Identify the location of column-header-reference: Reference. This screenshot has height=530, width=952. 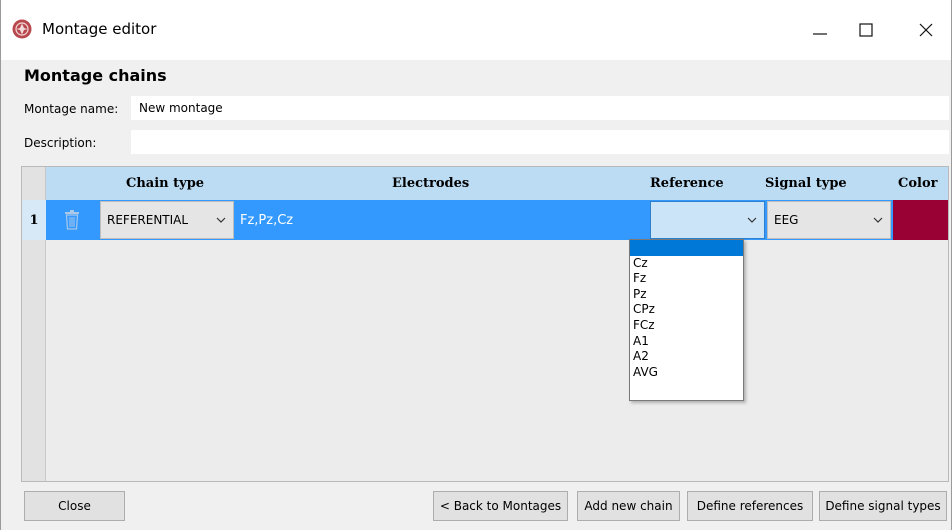
(687, 183).